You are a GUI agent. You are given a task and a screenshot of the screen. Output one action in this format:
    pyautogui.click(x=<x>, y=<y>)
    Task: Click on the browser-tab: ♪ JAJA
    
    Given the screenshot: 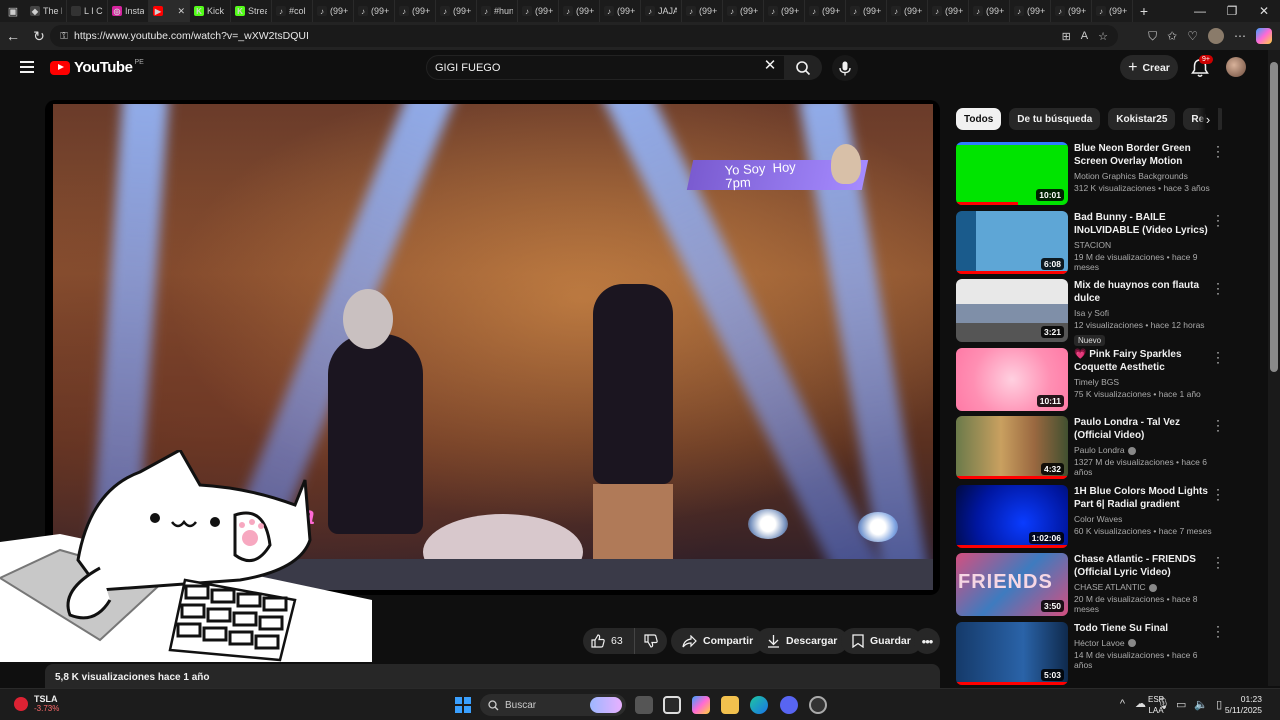 What is the action you would take?
    pyautogui.click(x=661, y=11)
    